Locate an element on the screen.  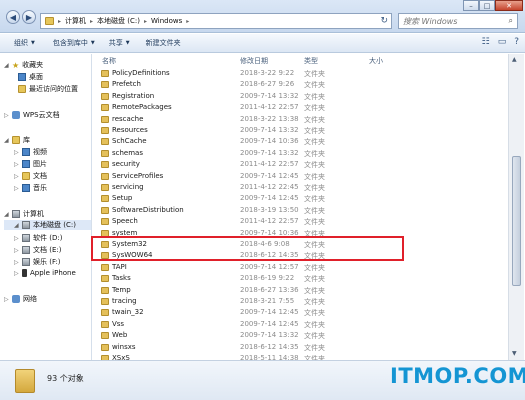
sidebar-wps-cloud: ▷ WPS云文档 is located at coordinates (32, 115).